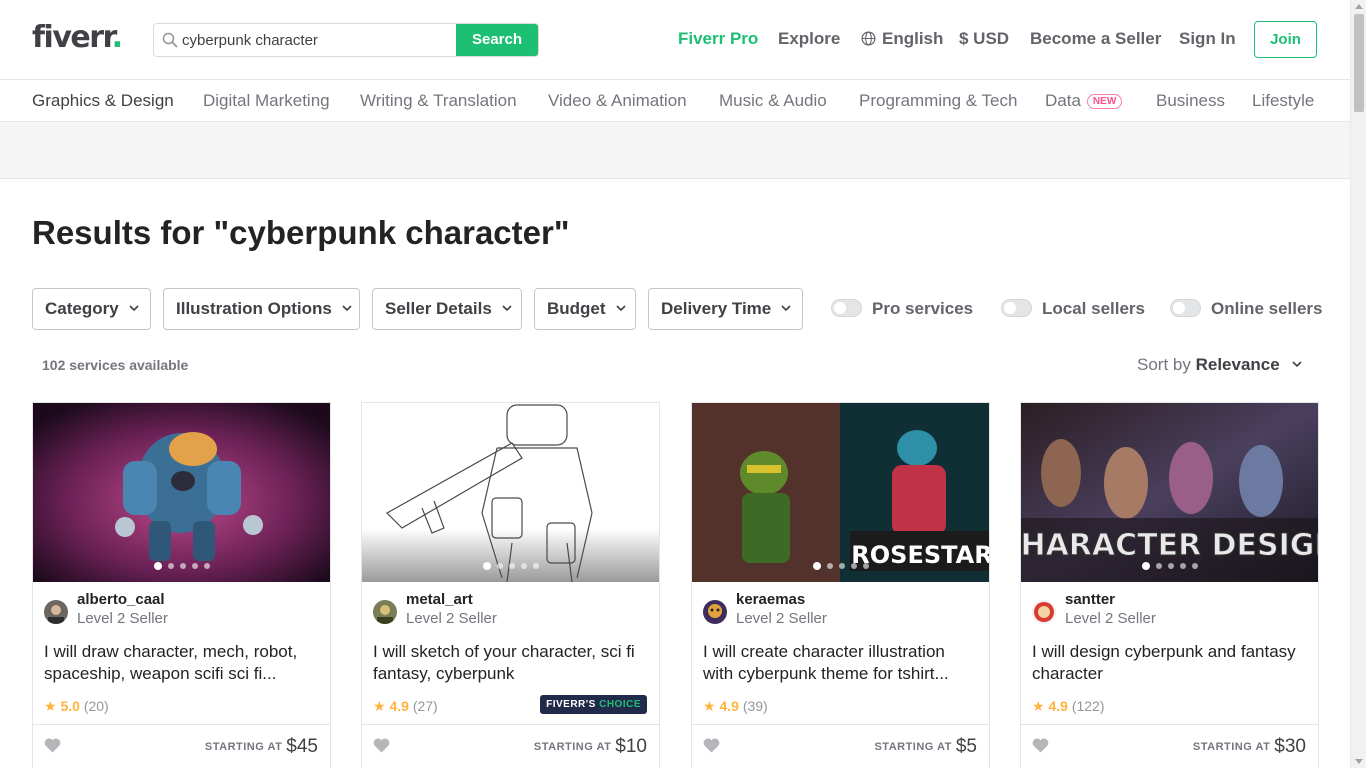  Describe the element at coordinates (984, 39) in the screenshot. I see `nav-currency: $ USD` at that location.